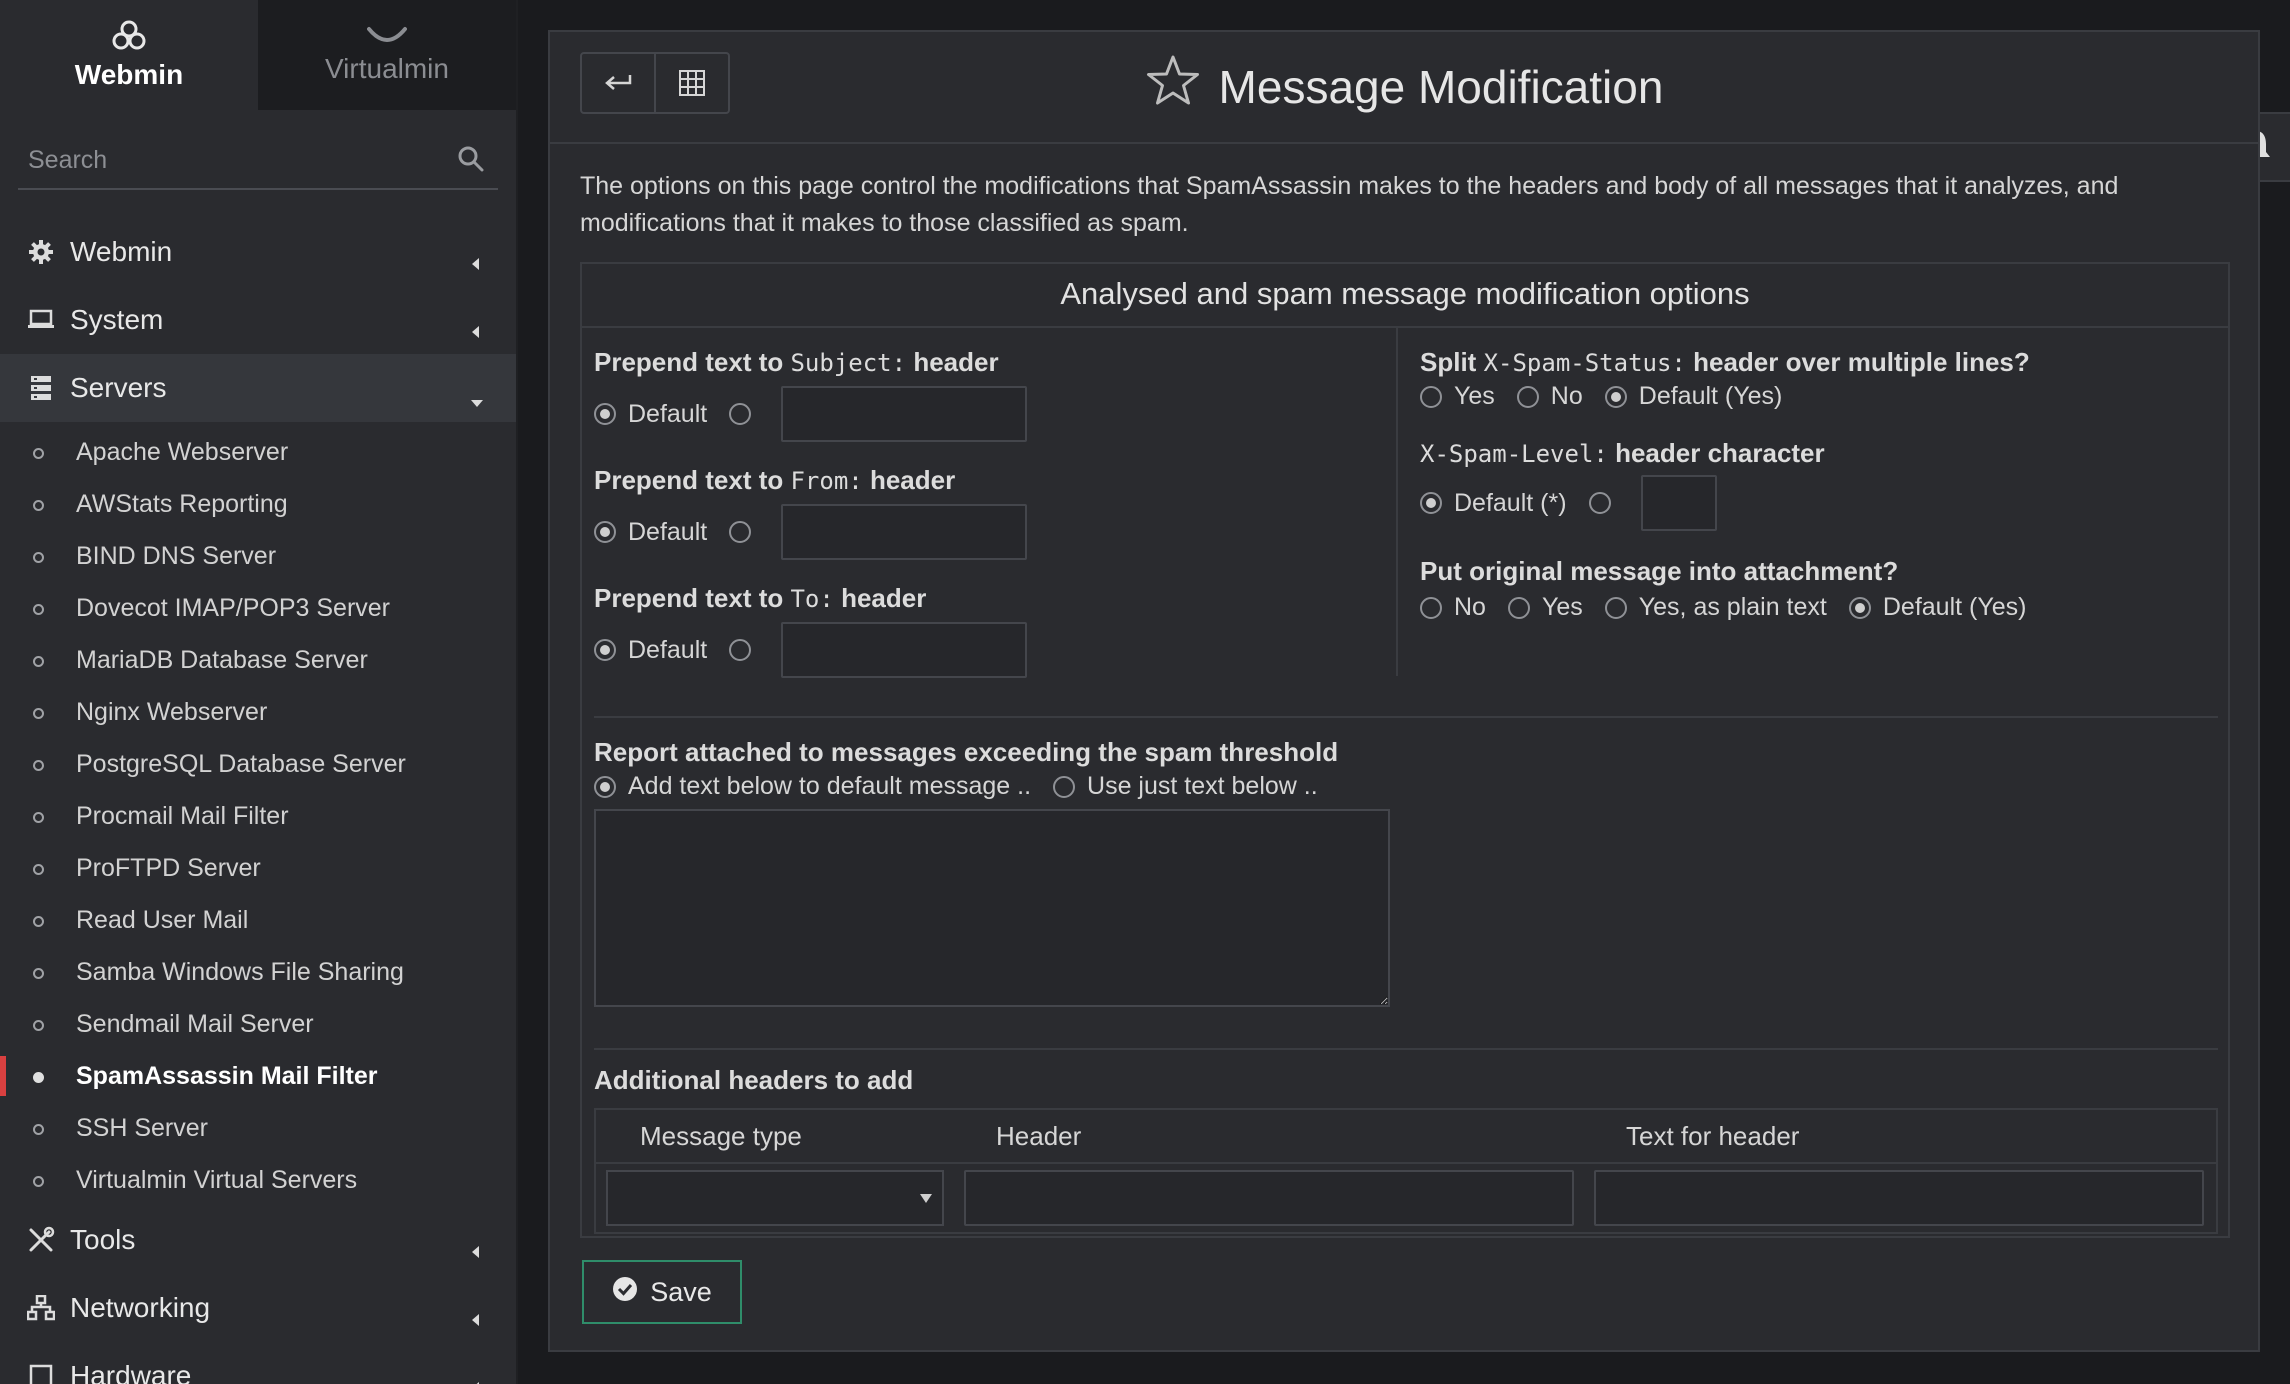 This screenshot has height=1384, width=2290. I want to click on sidebar-item-samba: Samba Windows File Sharing, so click(258, 972).